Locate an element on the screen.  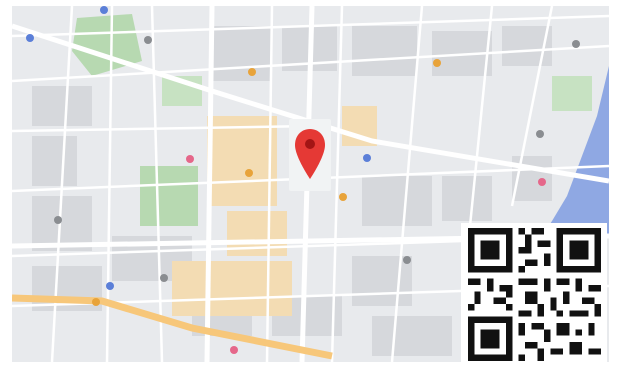
map-pin-icon is located at coordinates (310, 155).